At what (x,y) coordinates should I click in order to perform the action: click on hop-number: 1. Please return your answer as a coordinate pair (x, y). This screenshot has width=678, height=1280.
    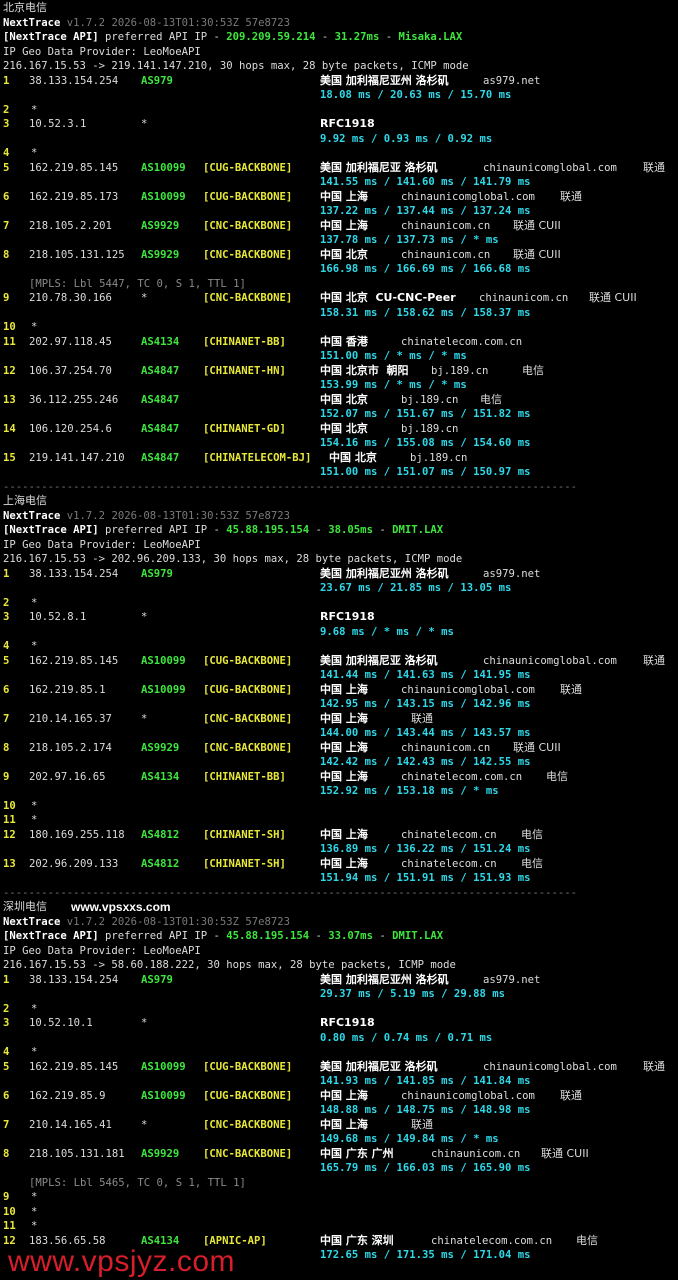
    Looking at the image, I should click on (6, 573).